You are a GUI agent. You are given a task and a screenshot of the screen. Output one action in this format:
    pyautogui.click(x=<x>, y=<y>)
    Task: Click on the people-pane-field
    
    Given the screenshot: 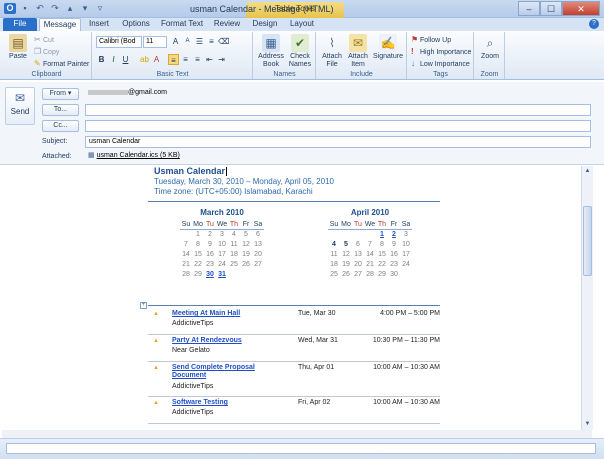 What is the action you would take?
    pyautogui.click(x=301, y=448)
    